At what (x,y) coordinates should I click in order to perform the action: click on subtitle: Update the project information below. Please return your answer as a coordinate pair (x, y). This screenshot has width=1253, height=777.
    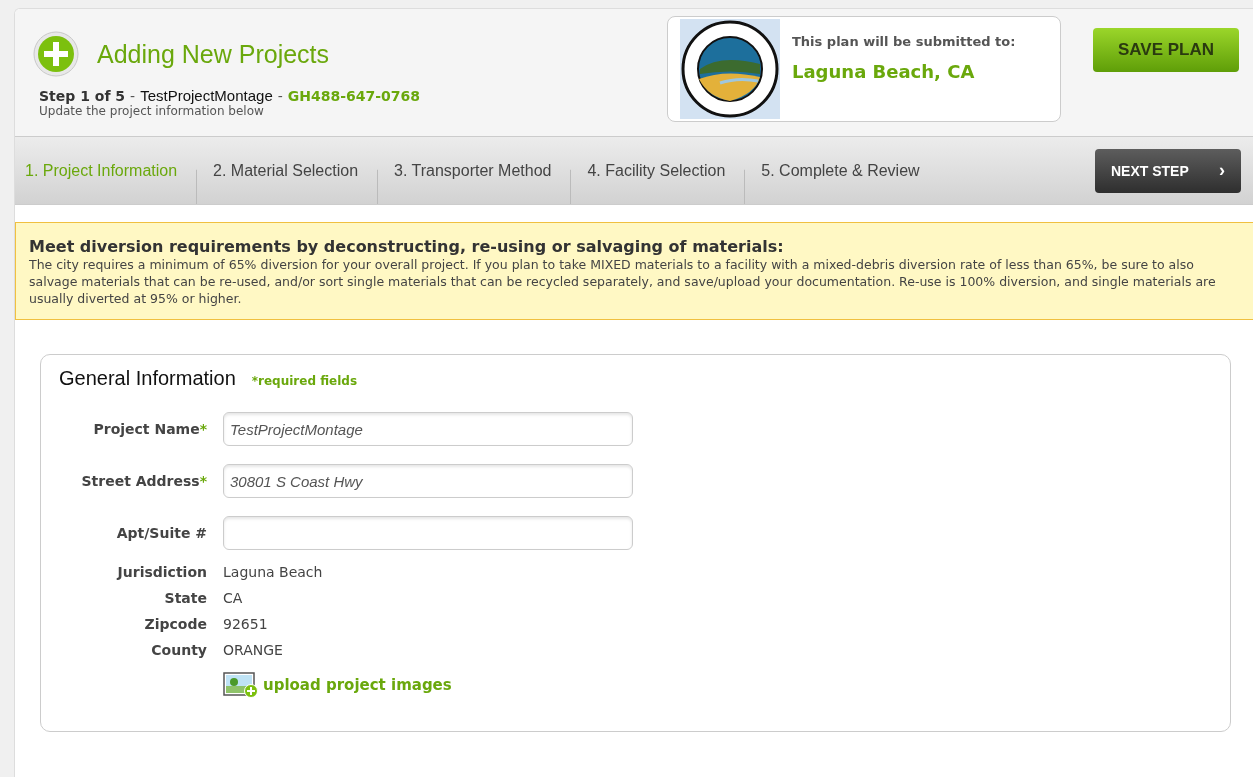
    Looking at the image, I should click on (151, 111).